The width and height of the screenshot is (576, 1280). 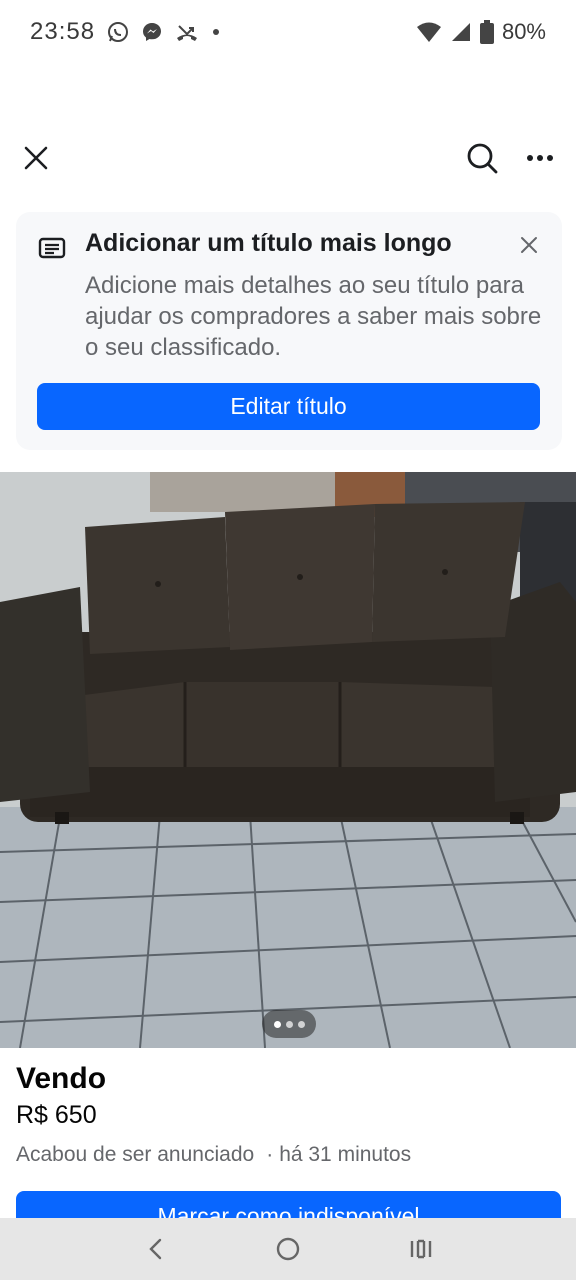 What do you see at coordinates (529, 245) in the screenshot?
I see `dismiss-suggestion-icon` at bounding box center [529, 245].